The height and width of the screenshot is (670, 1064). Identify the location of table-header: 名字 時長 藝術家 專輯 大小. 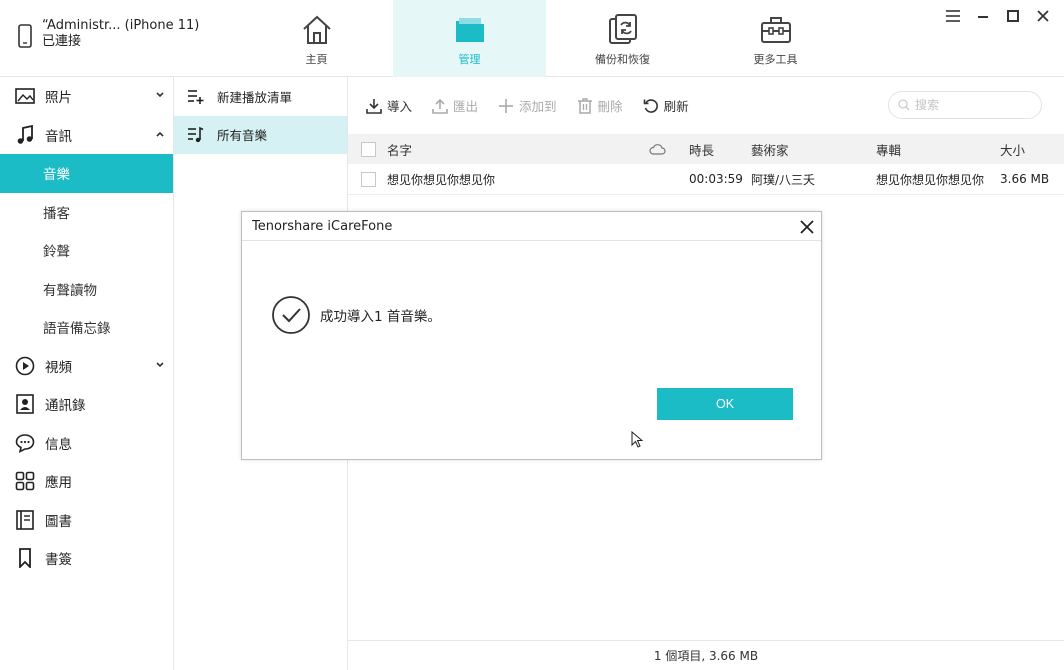
(706, 149).